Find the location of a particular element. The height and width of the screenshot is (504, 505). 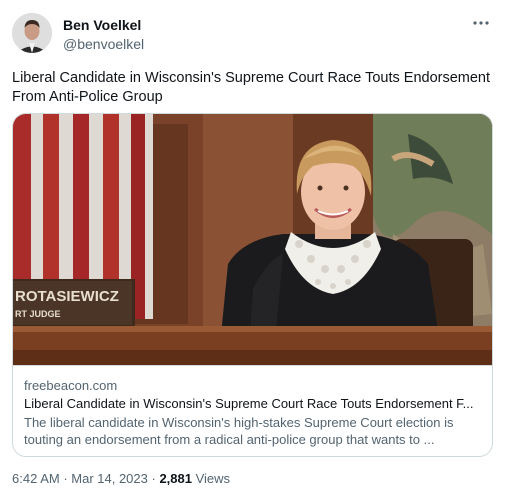

avatar-image is located at coordinates (32, 33).